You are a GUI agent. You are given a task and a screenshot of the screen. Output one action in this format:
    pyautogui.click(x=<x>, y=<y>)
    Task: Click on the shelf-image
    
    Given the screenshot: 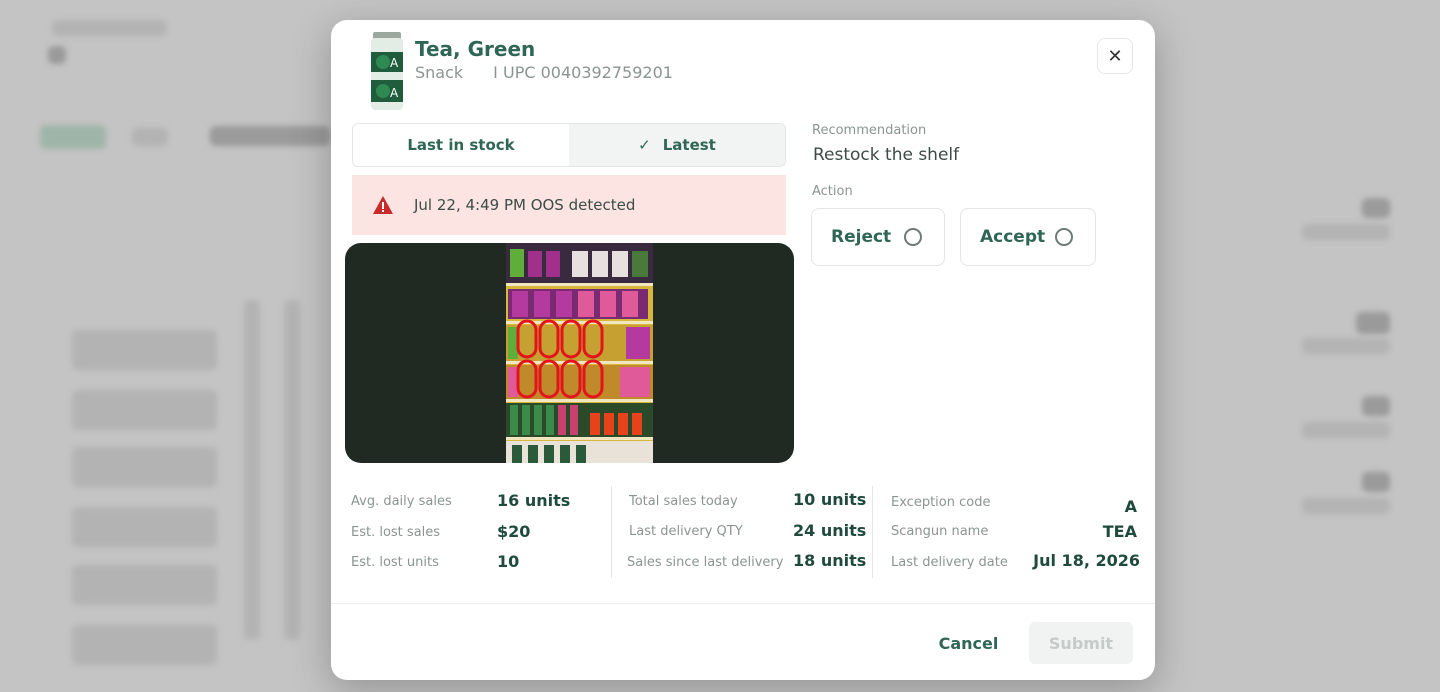 What is the action you would take?
    pyautogui.click(x=579, y=353)
    